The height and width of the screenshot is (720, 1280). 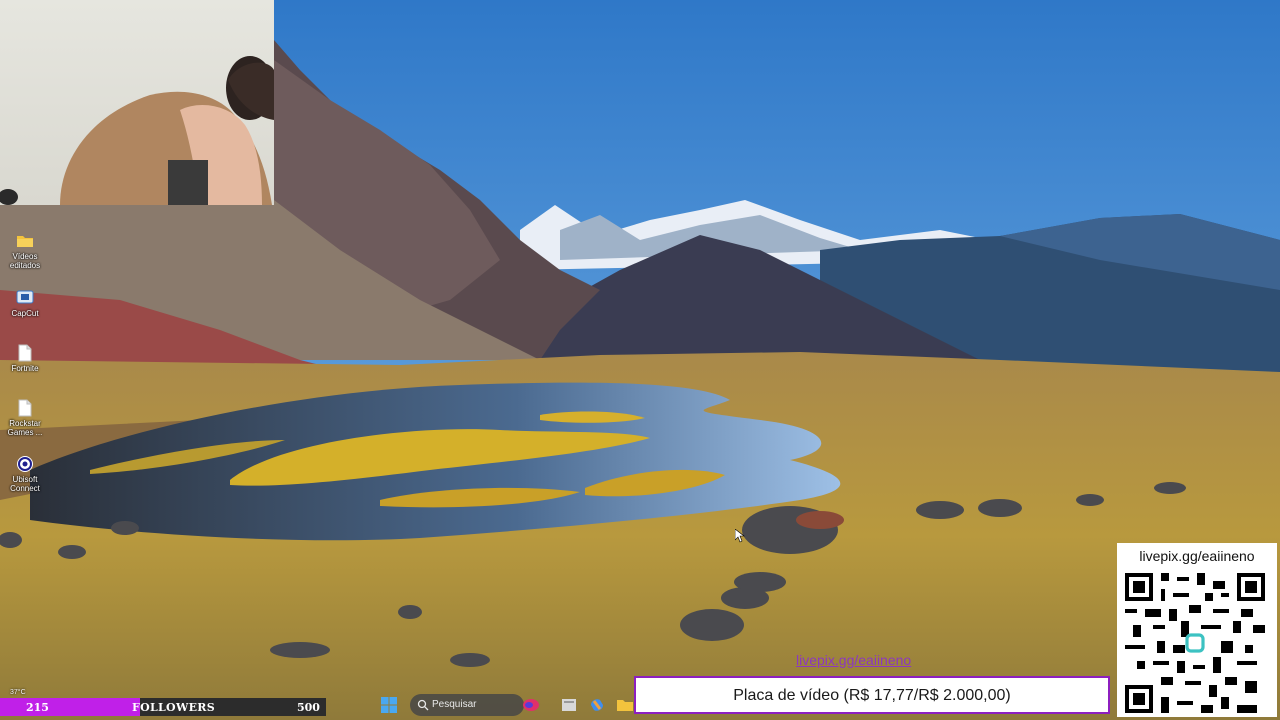 What do you see at coordinates (25, 261) in the screenshot?
I see `desktop-icon-label: Vídeos editados` at bounding box center [25, 261].